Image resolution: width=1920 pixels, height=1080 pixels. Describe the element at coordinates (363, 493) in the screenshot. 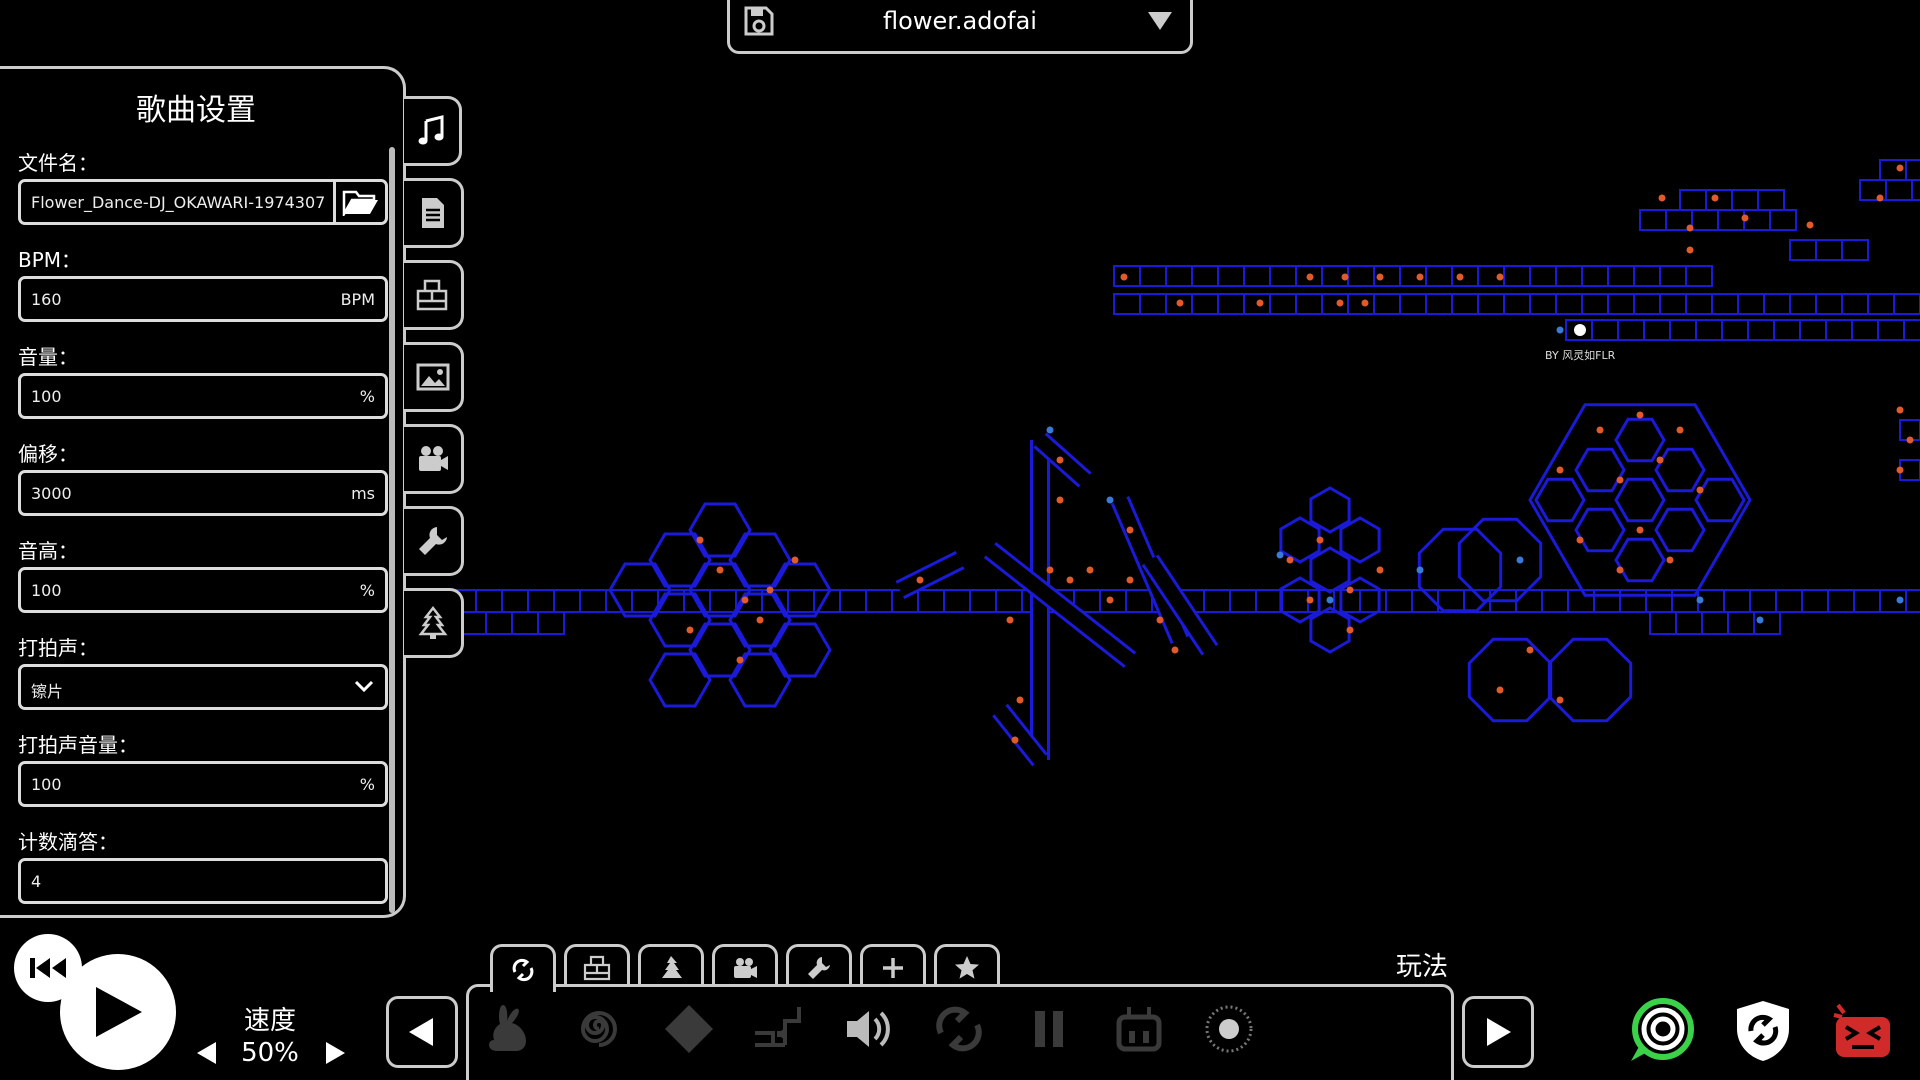

I see `offset-unit: ms` at that location.